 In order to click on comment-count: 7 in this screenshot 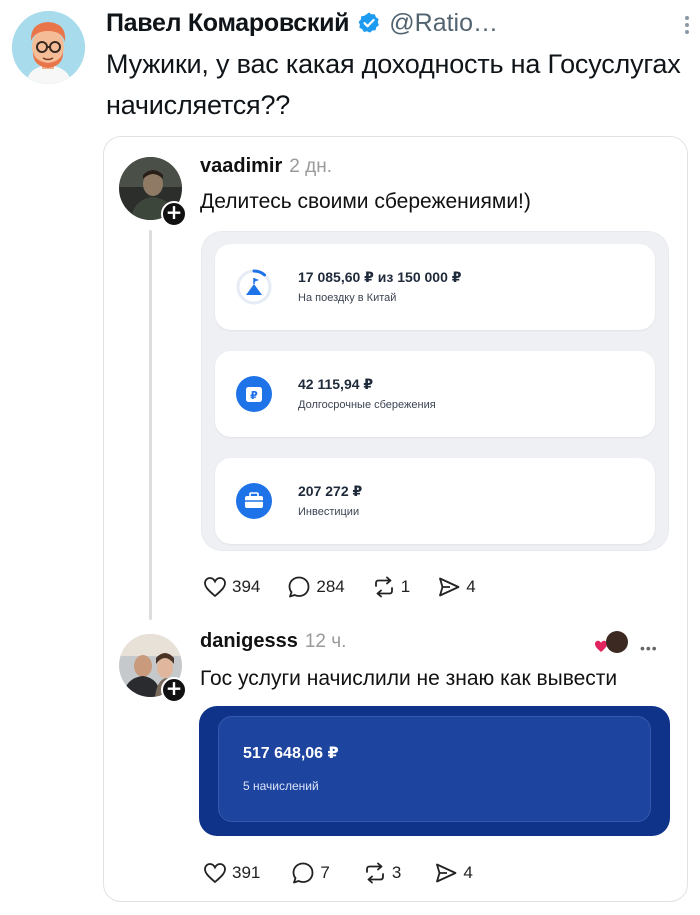, I will do `click(325, 872)`.